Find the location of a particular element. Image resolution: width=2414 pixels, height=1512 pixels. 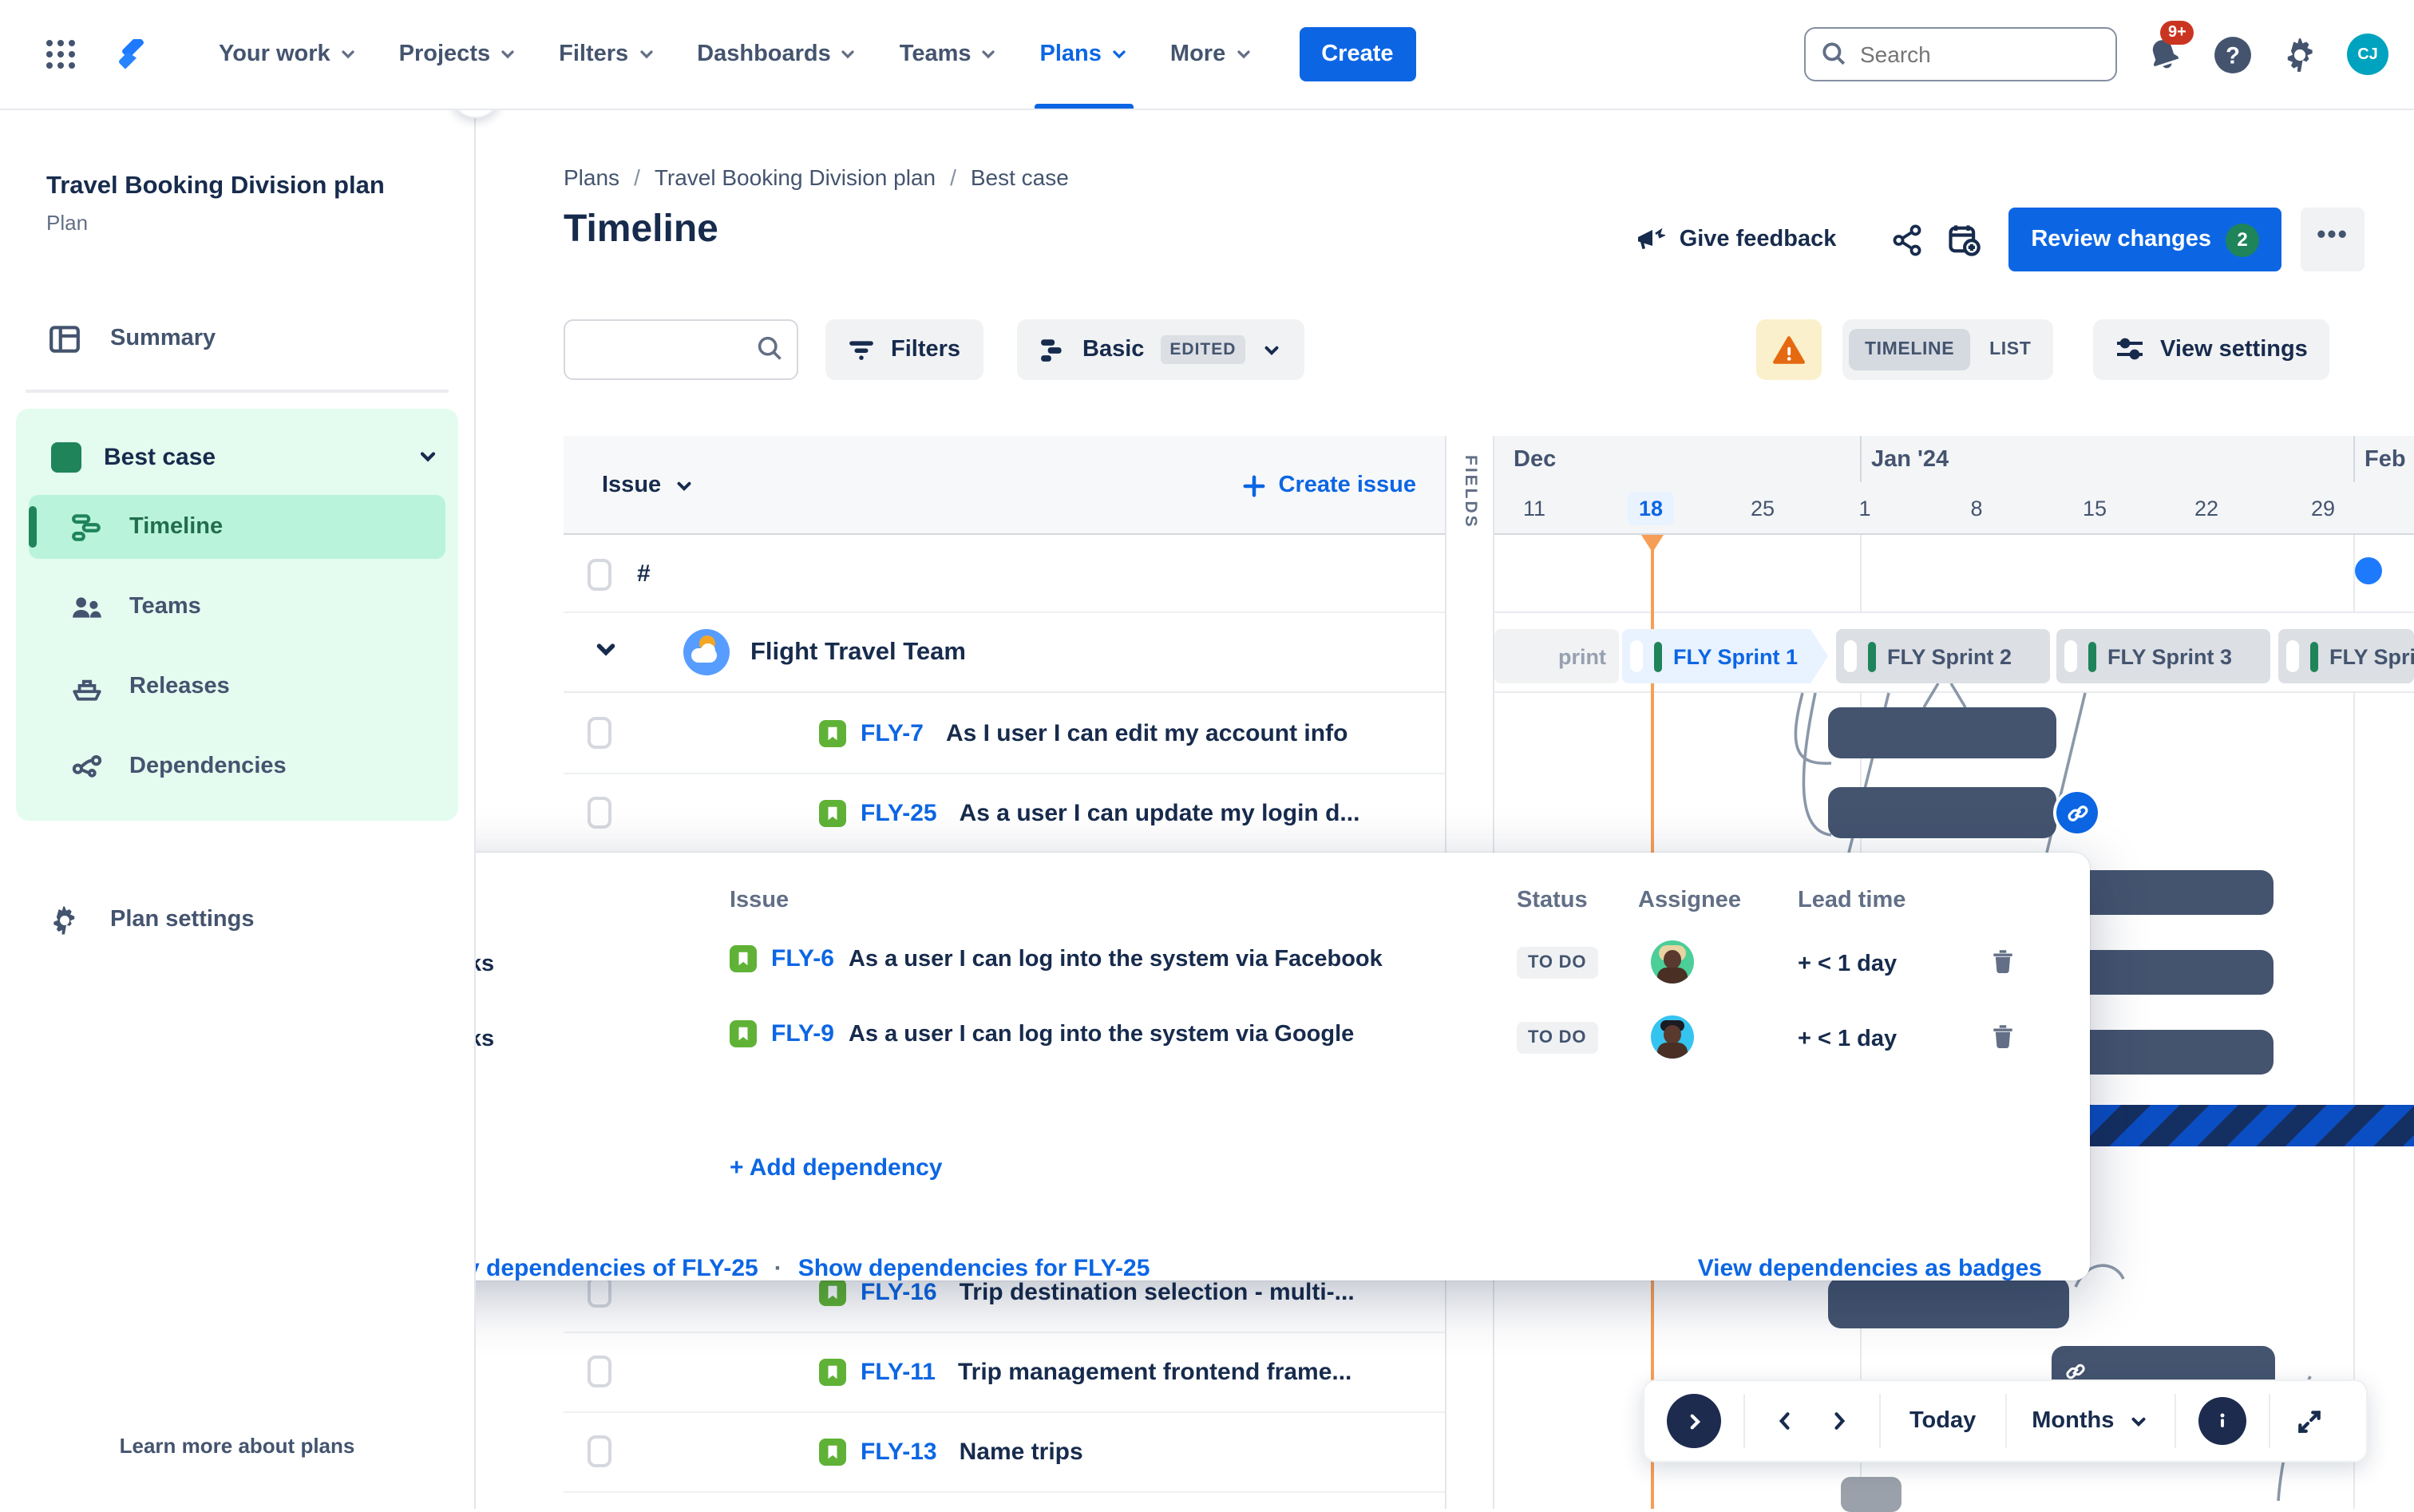

sidebar-item-summary: Summary is located at coordinates (237, 338).